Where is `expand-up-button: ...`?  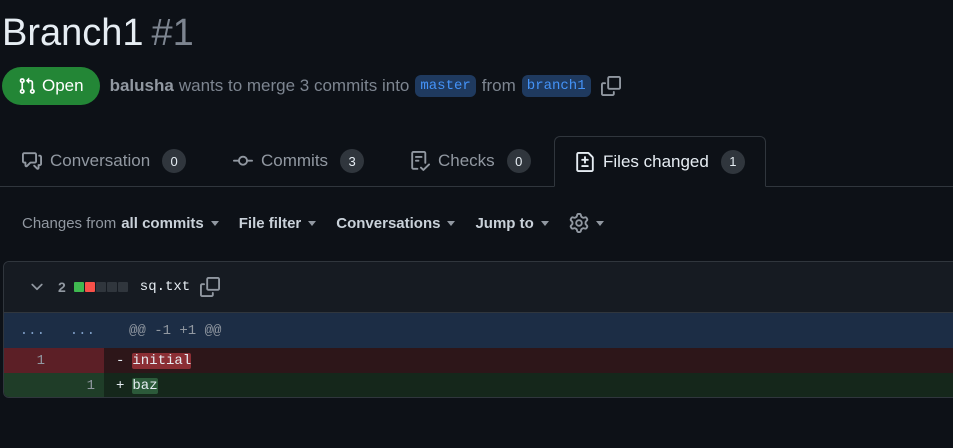
expand-up-button: ... is located at coordinates (29, 331).